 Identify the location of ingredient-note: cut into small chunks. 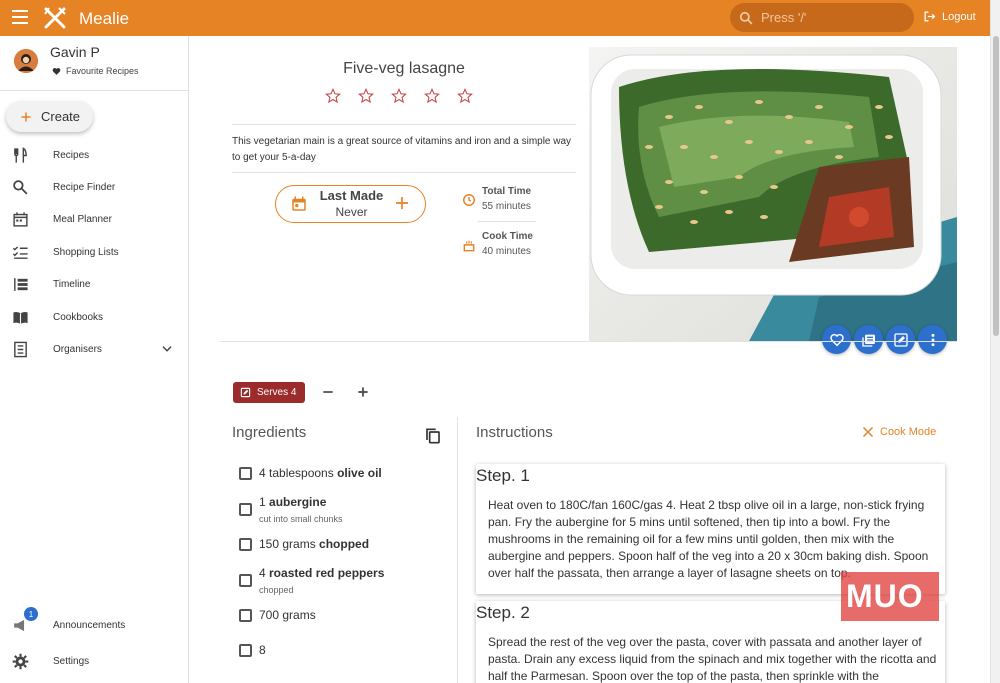
(301, 519).